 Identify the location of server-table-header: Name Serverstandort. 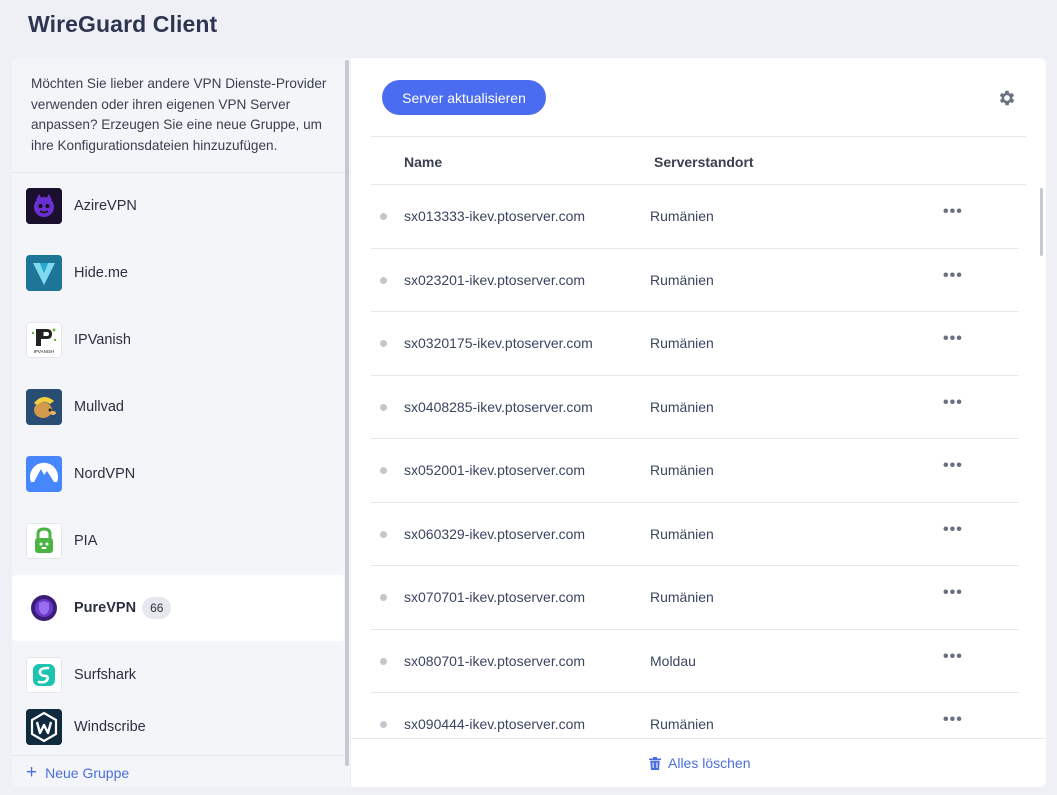
(698, 160).